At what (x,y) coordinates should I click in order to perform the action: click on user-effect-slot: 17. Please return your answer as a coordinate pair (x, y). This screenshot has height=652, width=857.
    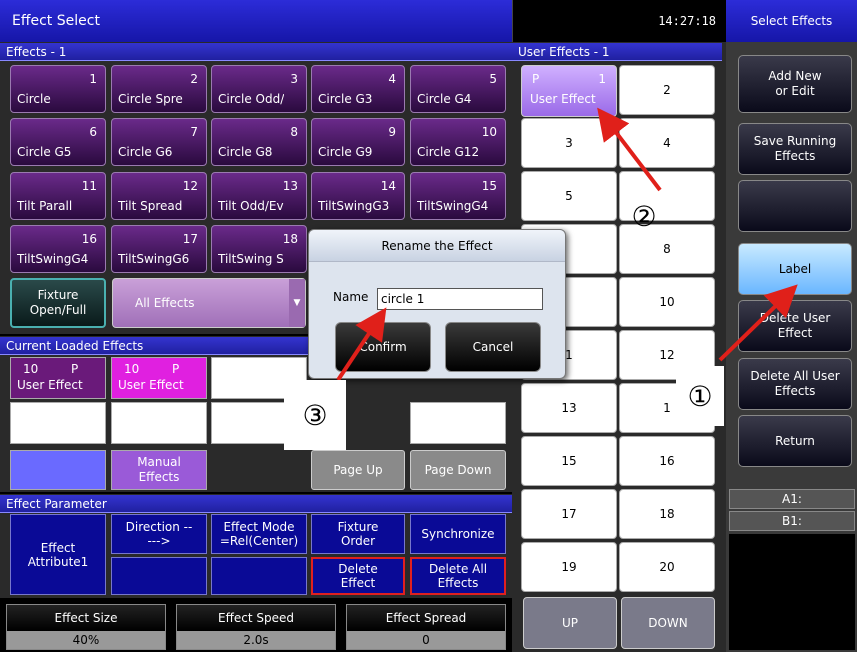
    Looking at the image, I should click on (569, 514).